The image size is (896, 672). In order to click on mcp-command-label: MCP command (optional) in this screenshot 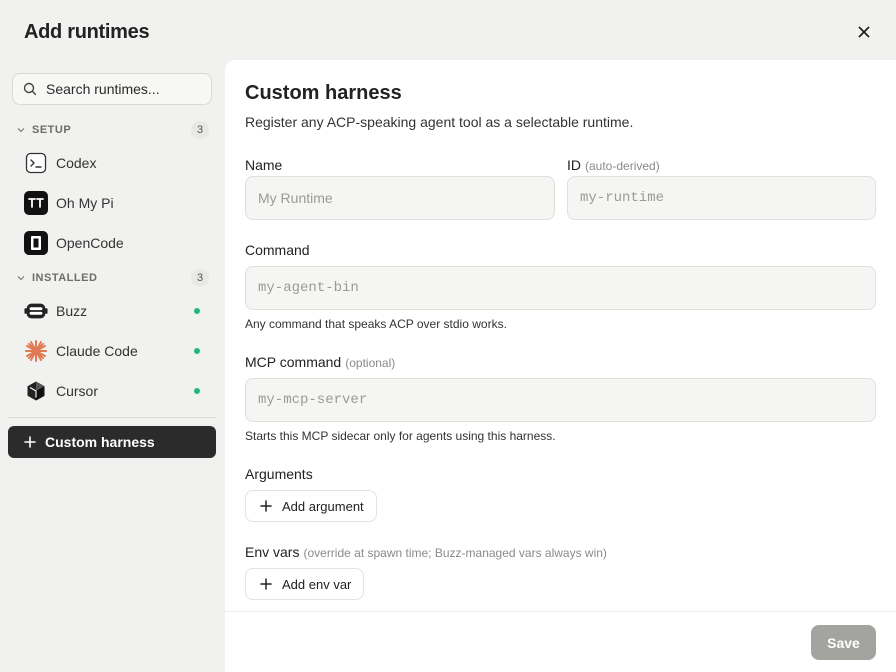, I will do `click(320, 362)`.